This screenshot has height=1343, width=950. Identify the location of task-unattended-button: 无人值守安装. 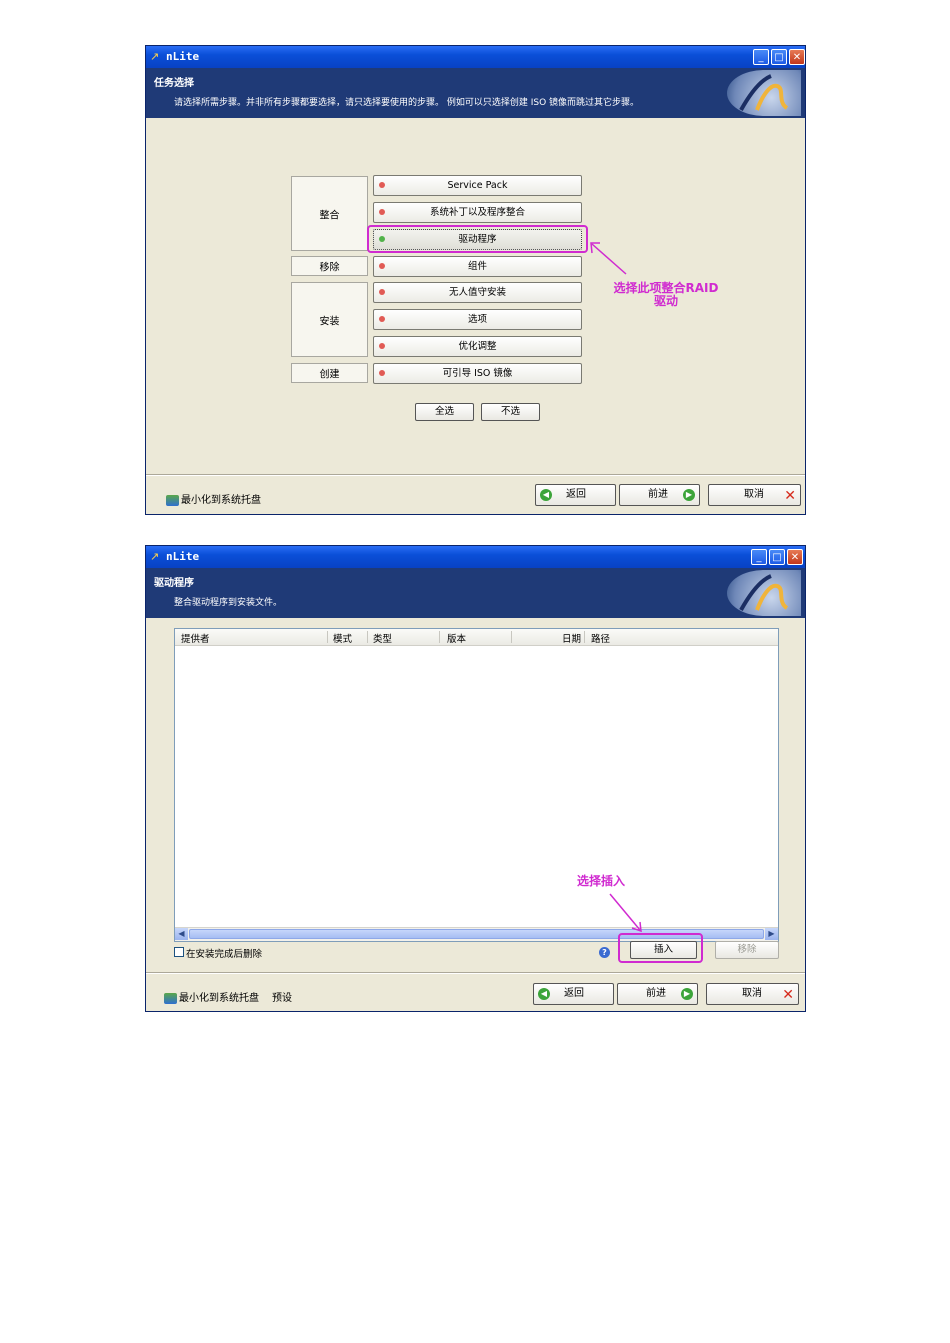
(477, 292).